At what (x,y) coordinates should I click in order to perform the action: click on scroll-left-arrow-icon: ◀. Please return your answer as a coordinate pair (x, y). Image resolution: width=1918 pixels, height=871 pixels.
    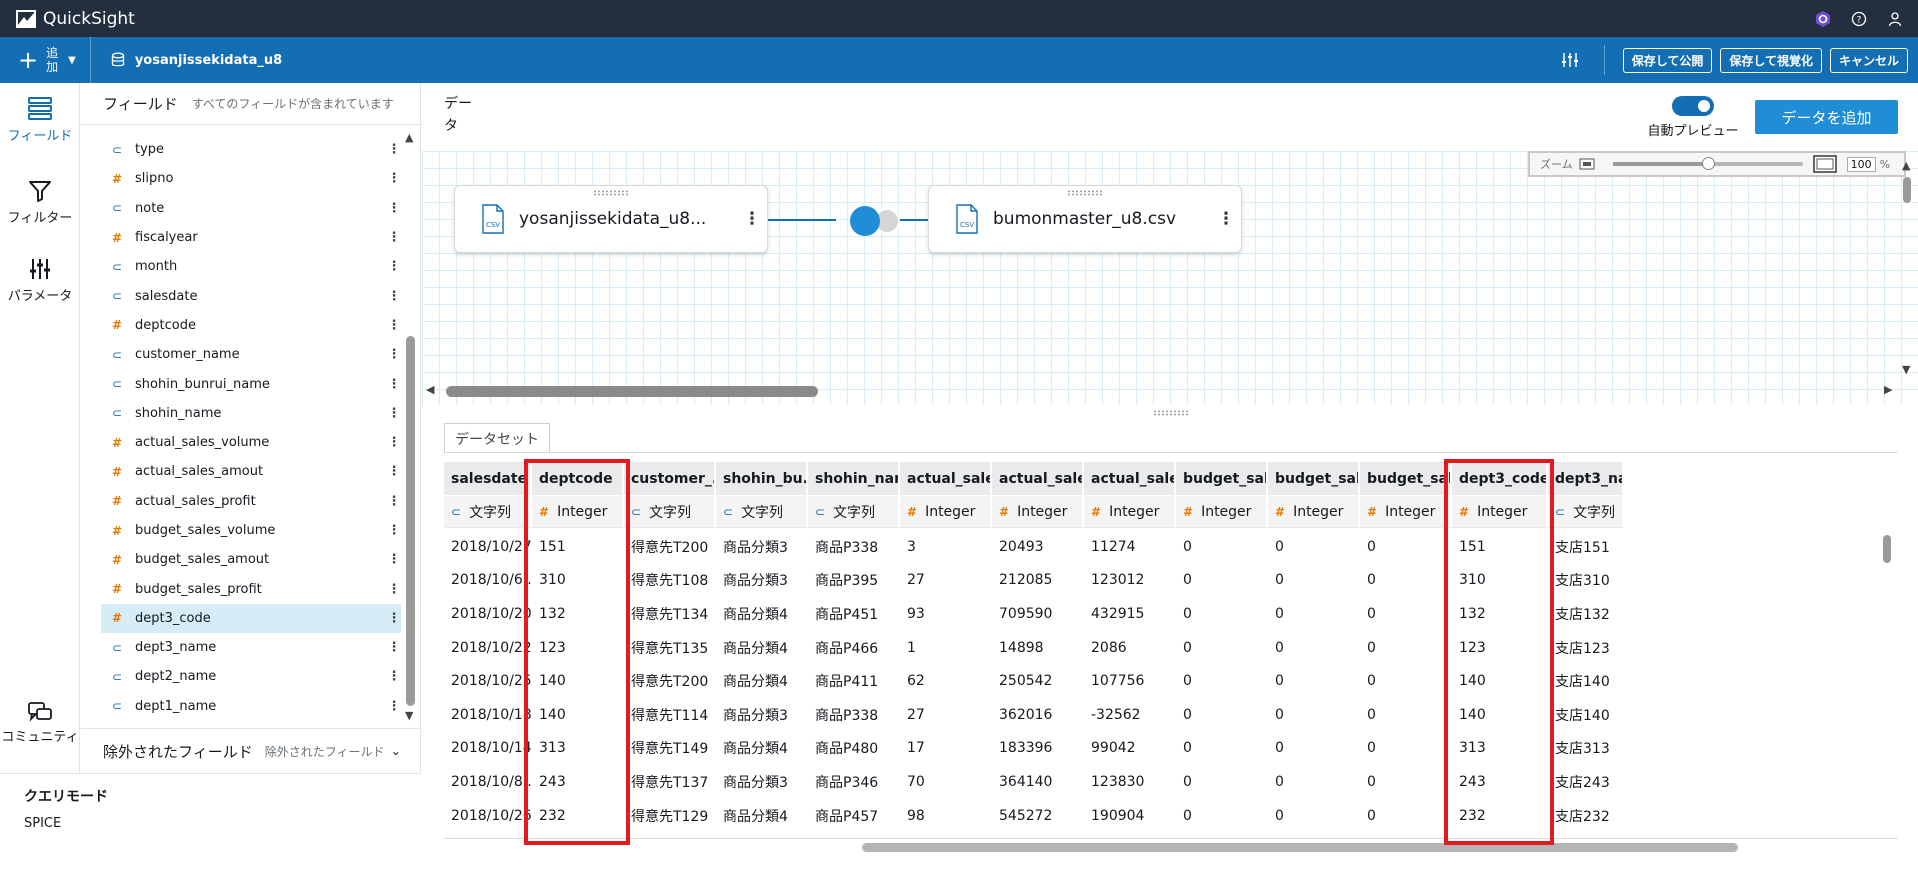
    Looking at the image, I should click on (430, 389).